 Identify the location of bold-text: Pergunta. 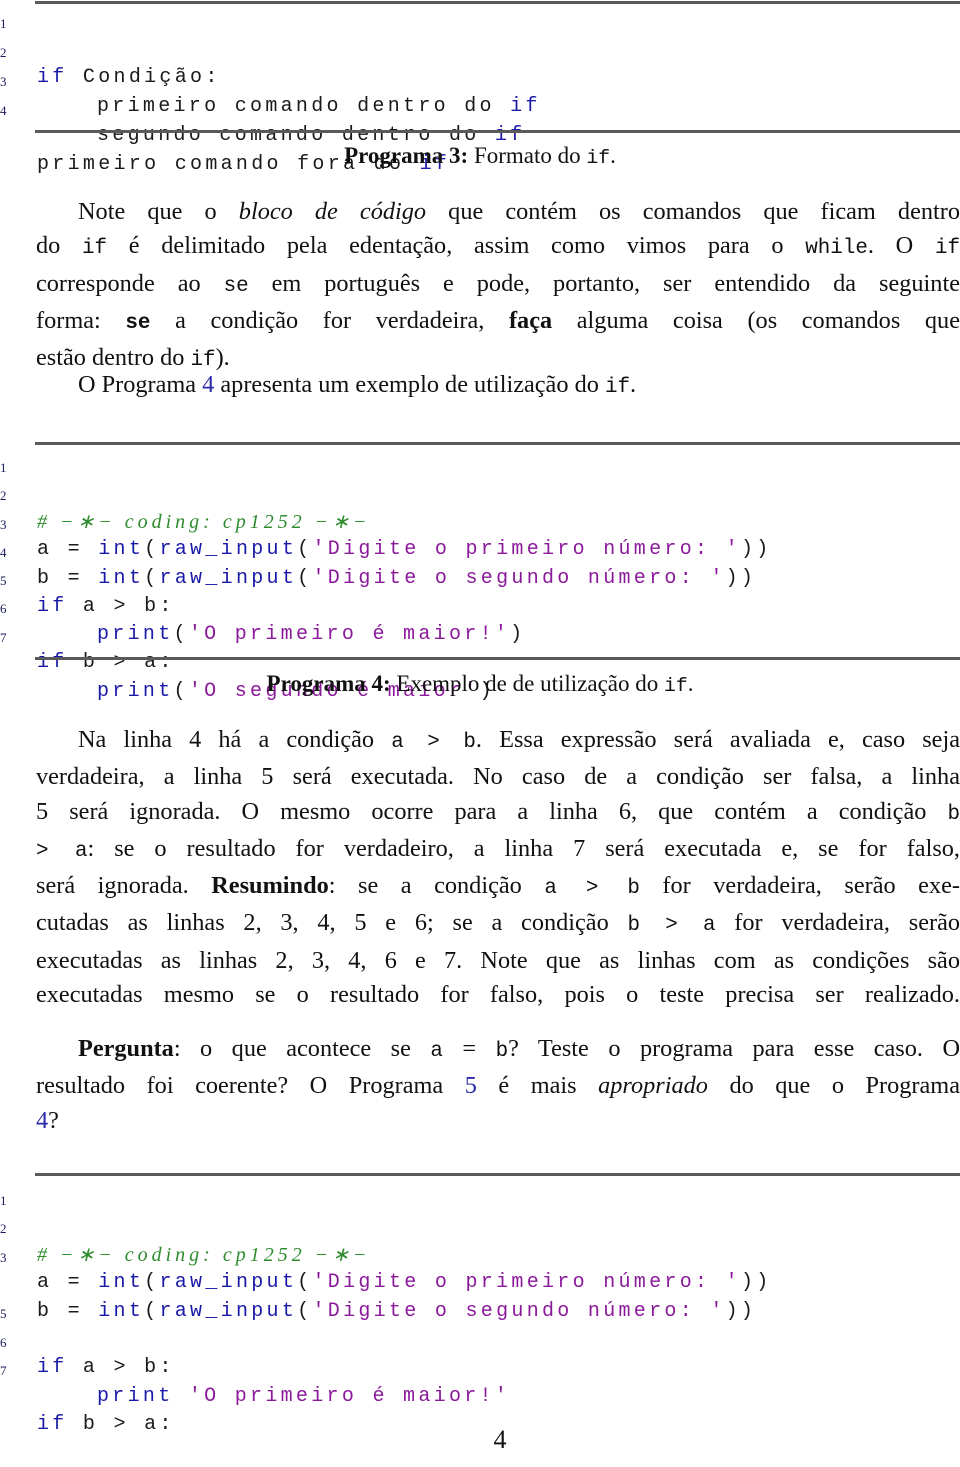
(126, 1048).